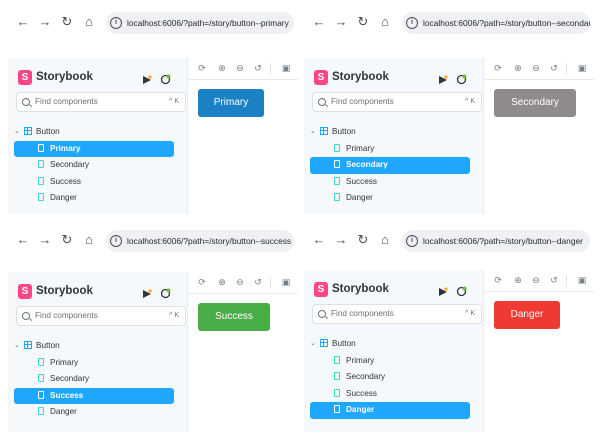  What do you see at coordinates (359, 197) in the screenshot?
I see `story-item-label: Danger` at bounding box center [359, 197].